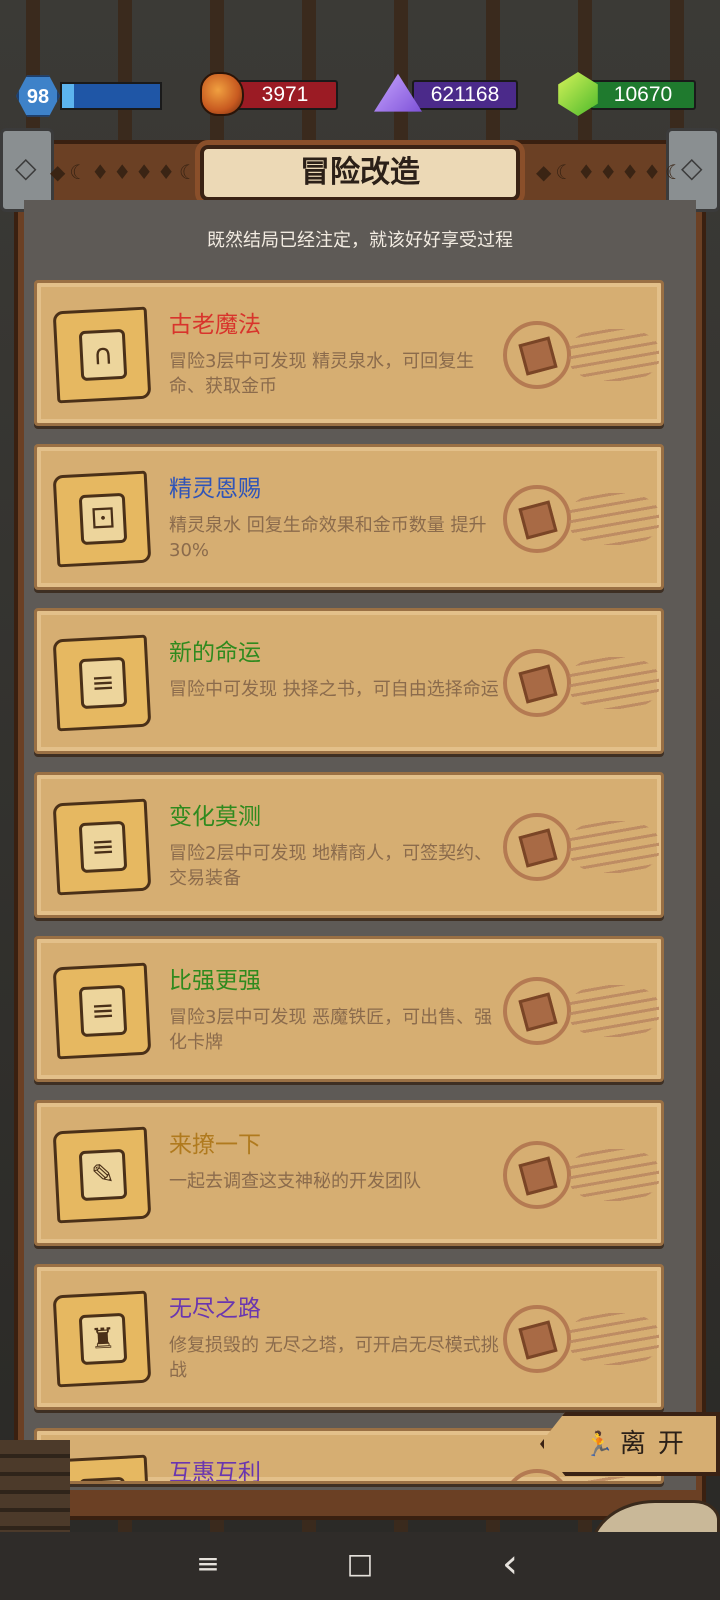 The height and width of the screenshot is (1600, 720). I want to click on upgrade-card: ⚀ 精灵恩赐 精灵泉水 回复生命效果和金币数量 提升 30%, so click(349, 517).